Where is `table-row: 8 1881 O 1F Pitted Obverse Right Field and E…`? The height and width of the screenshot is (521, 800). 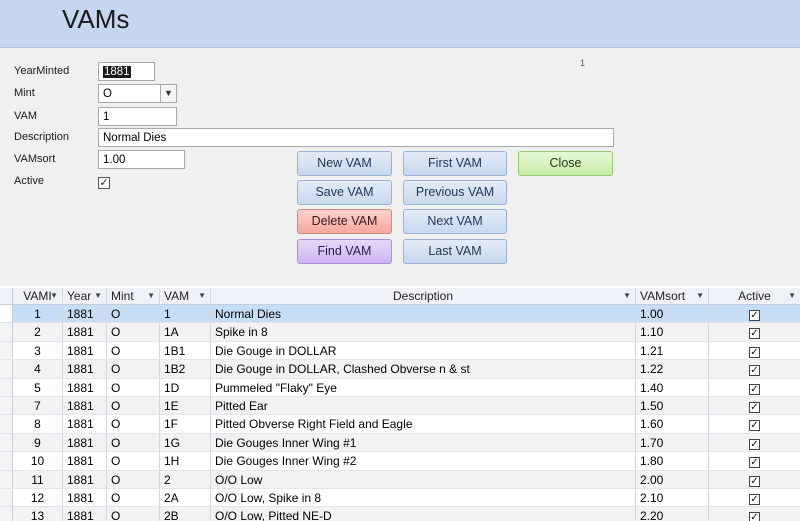 table-row: 8 1881 O 1F Pitted Obverse Right Field and E… is located at coordinates (400, 424).